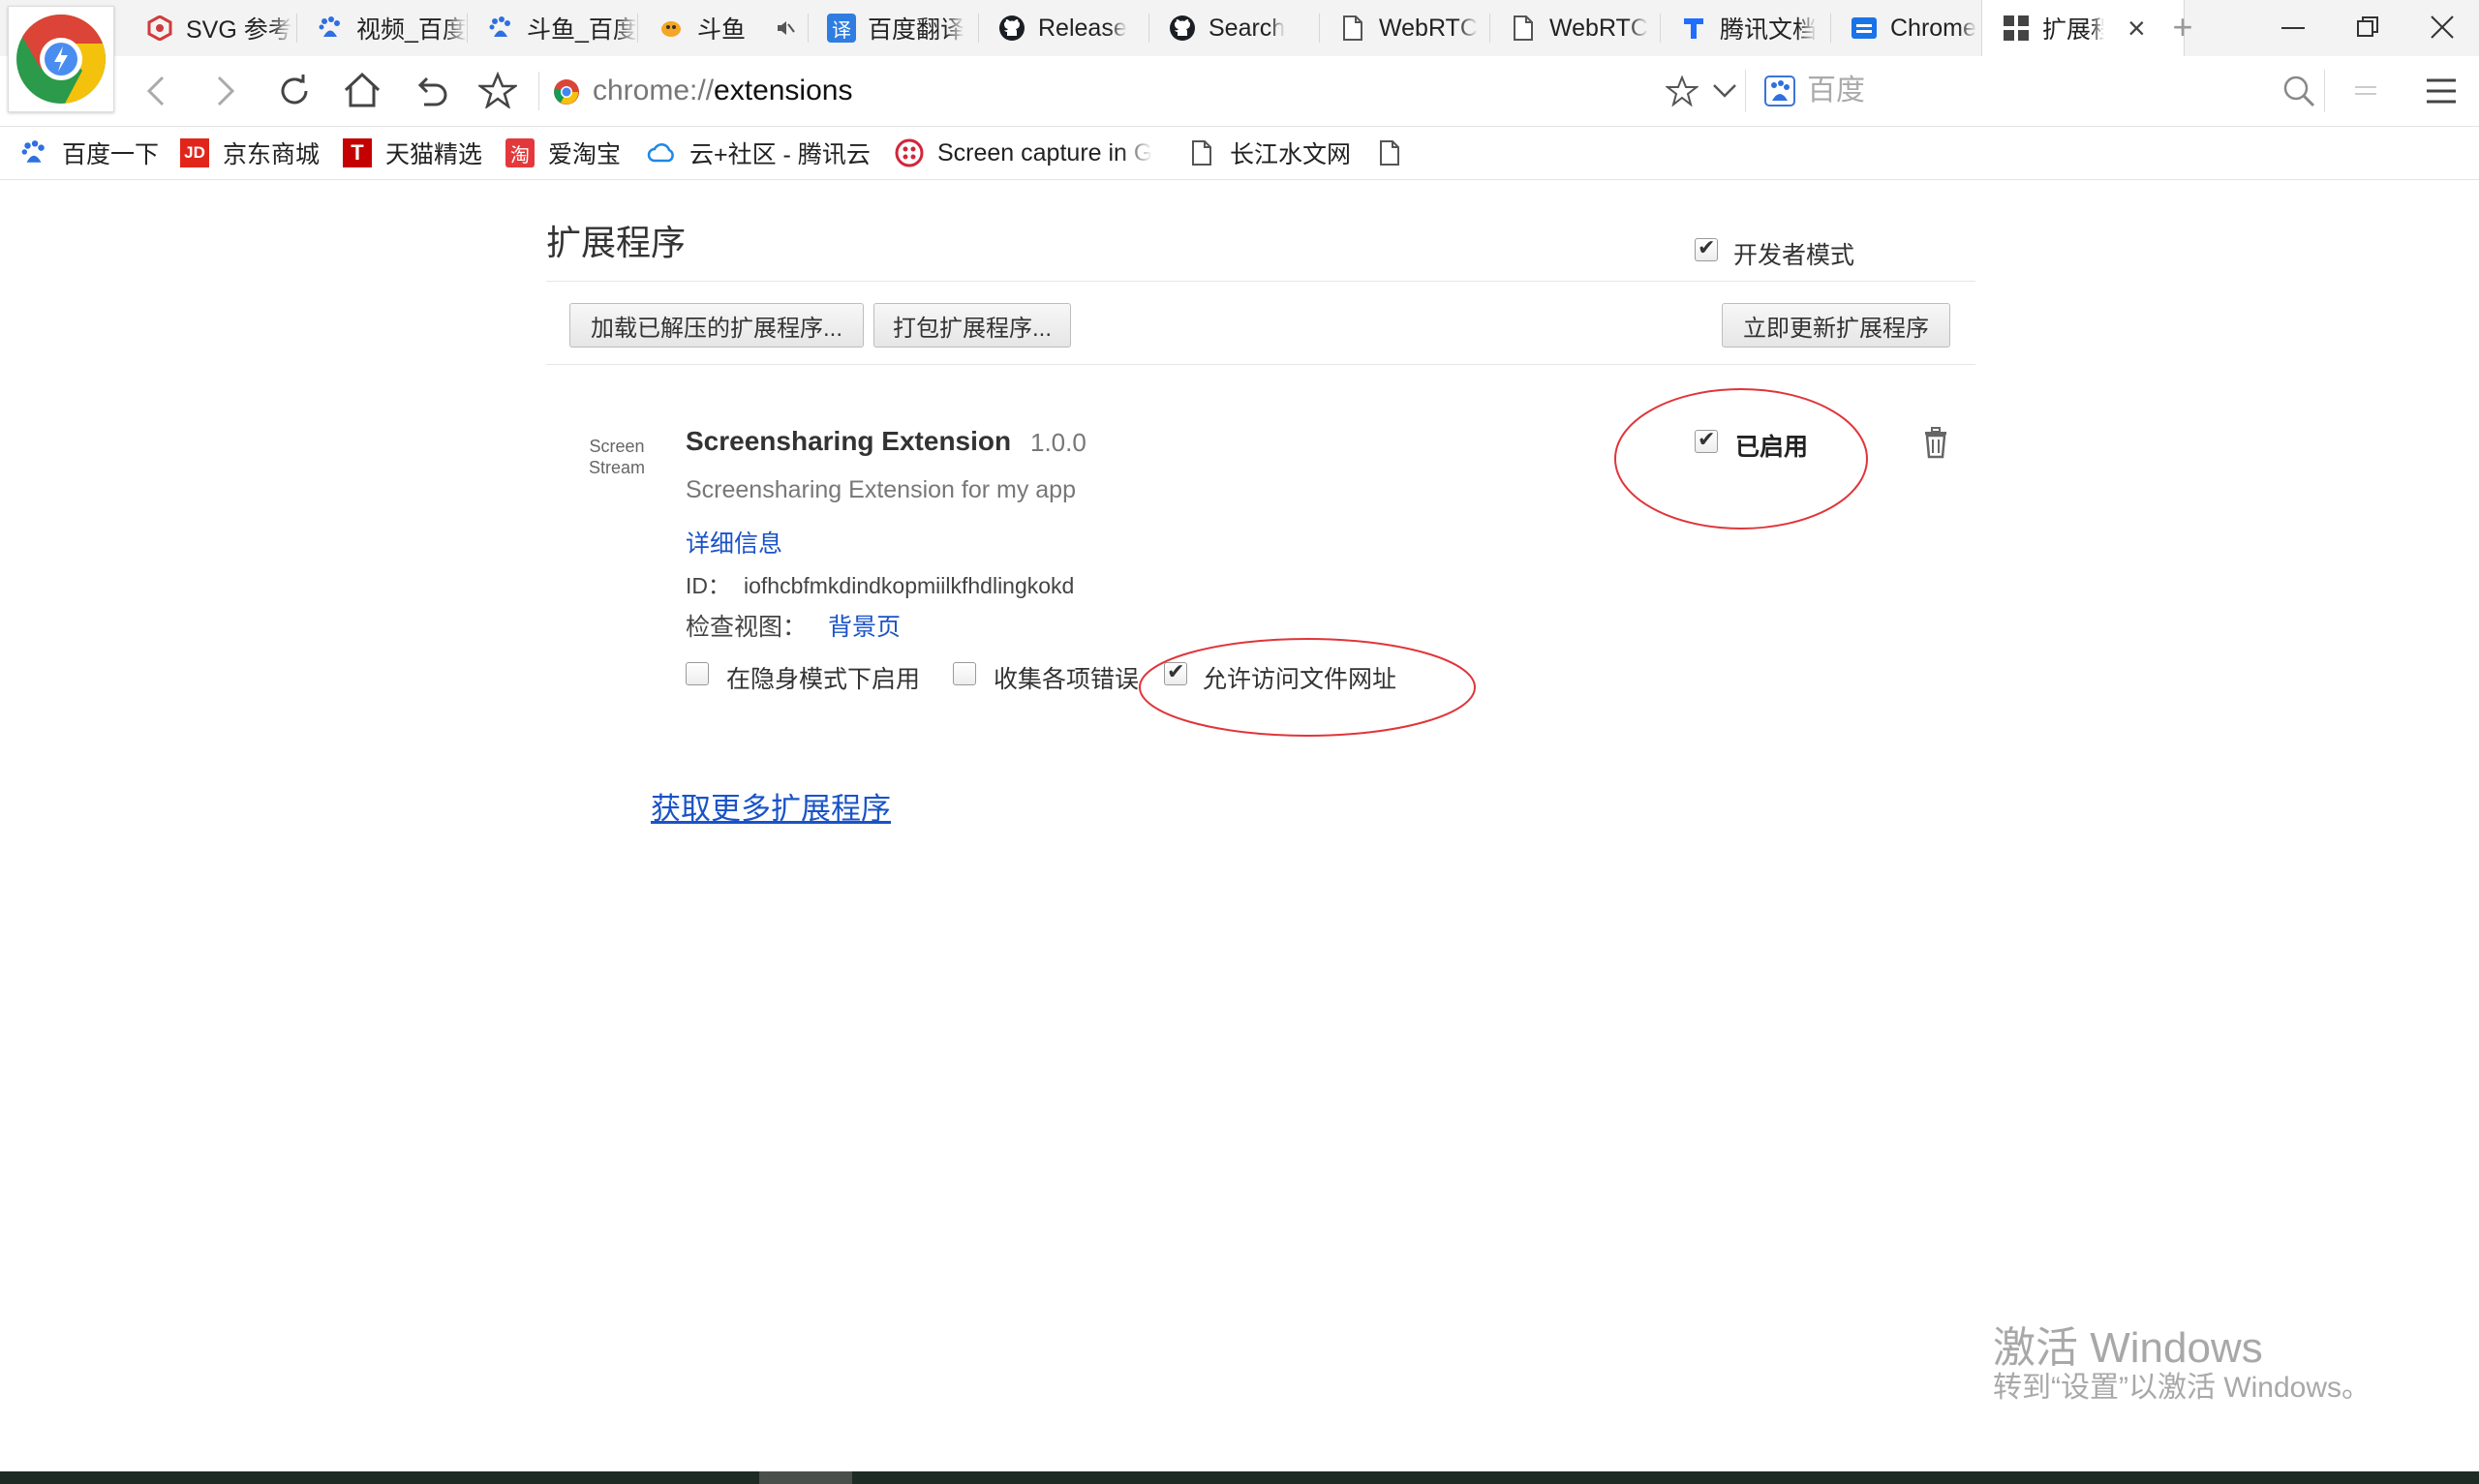  I want to click on extension-icon: Screen Stream, so click(617, 457).